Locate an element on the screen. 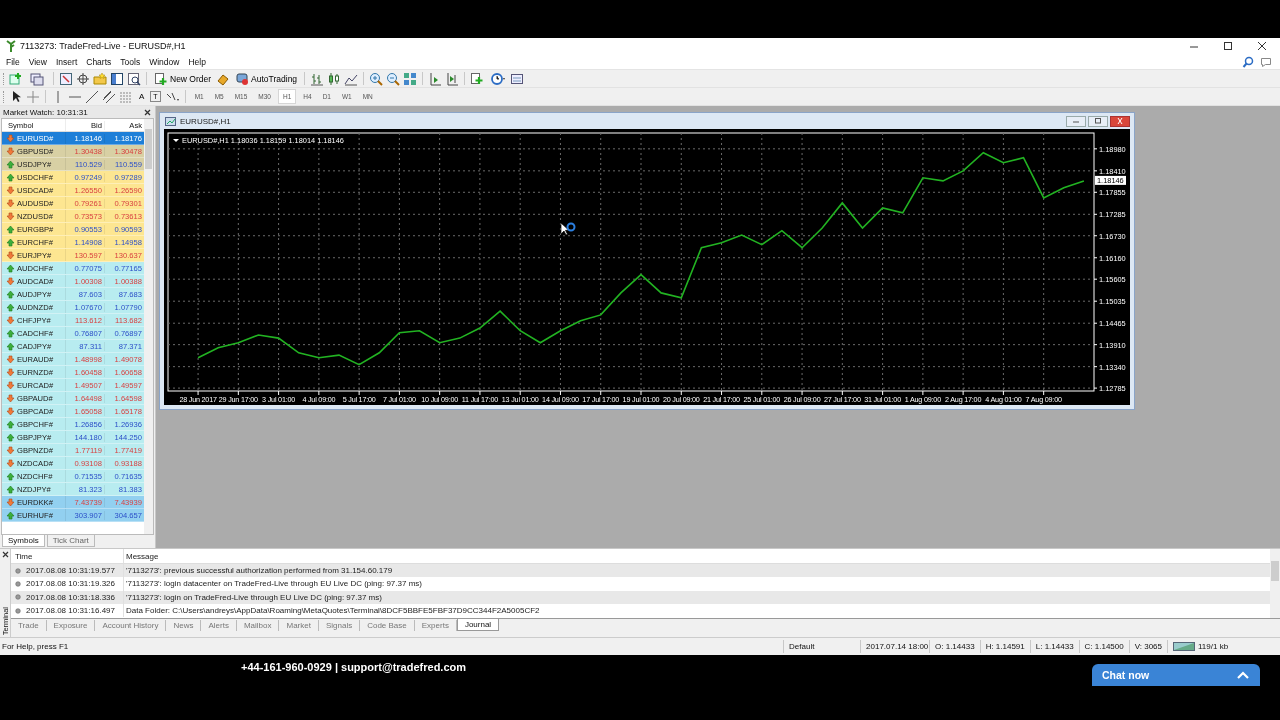  app-logo-icon is located at coordinates (10, 46).